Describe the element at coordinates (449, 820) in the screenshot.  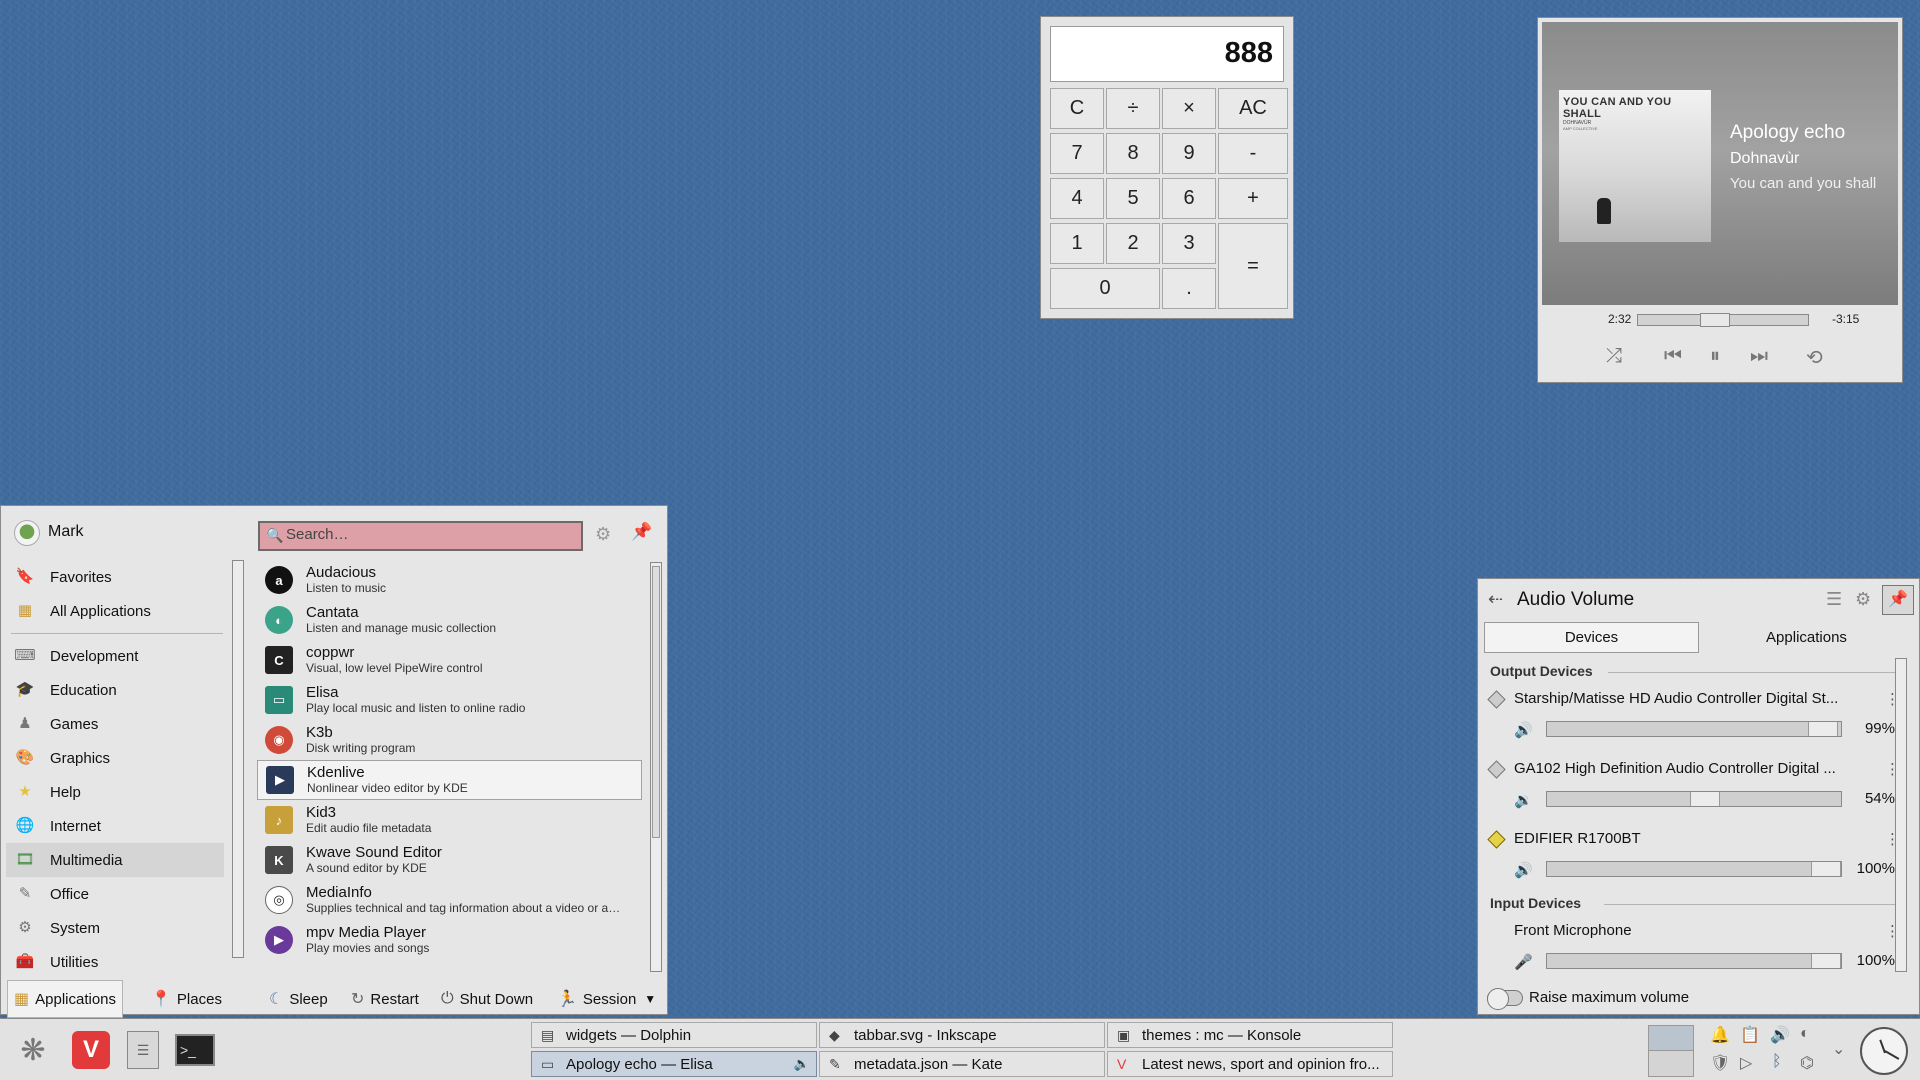
I see `app-item-kid3: ♪ Kid3 Edit audio file metadata` at that location.